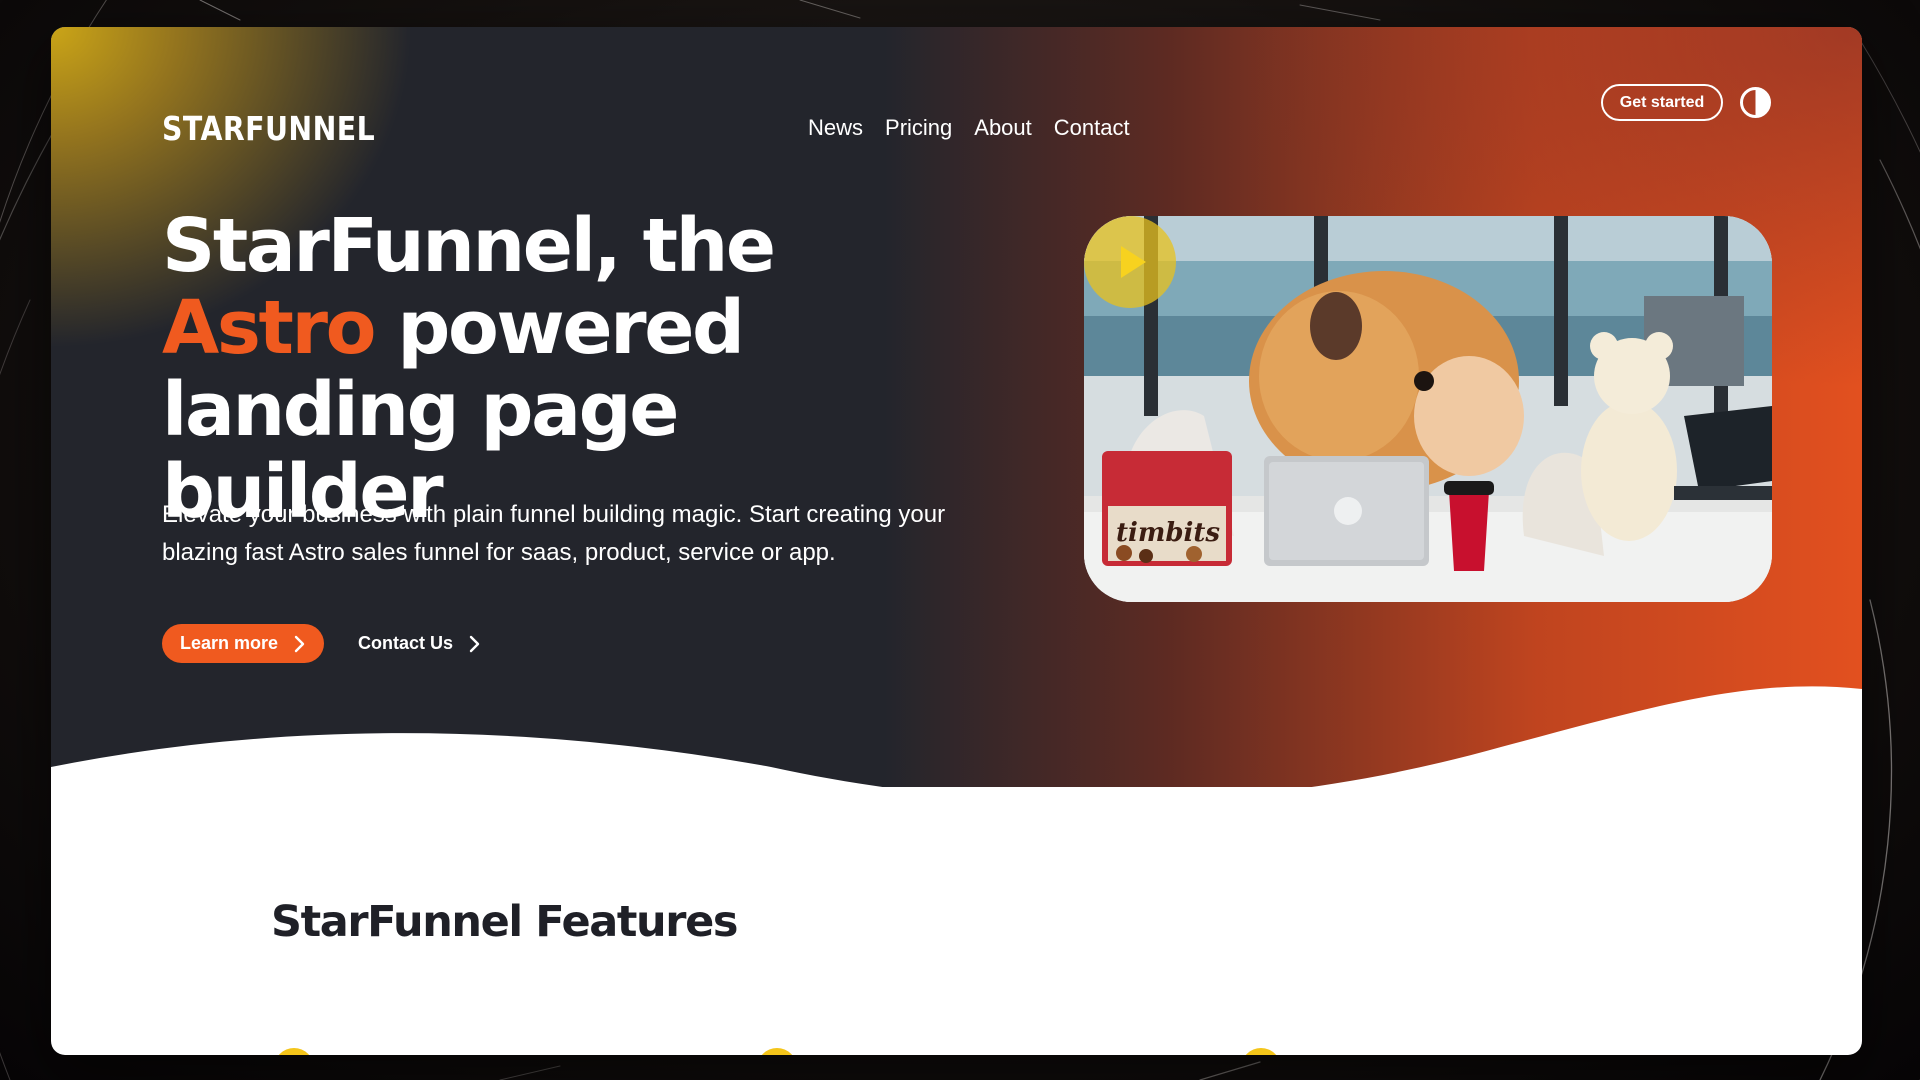 The height and width of the screenshot is (1080, 1920). What do you see at coordinates (1003, 128) in the screenshot?
I see `nav-item-about: About` at bounding box center [1003, 128].